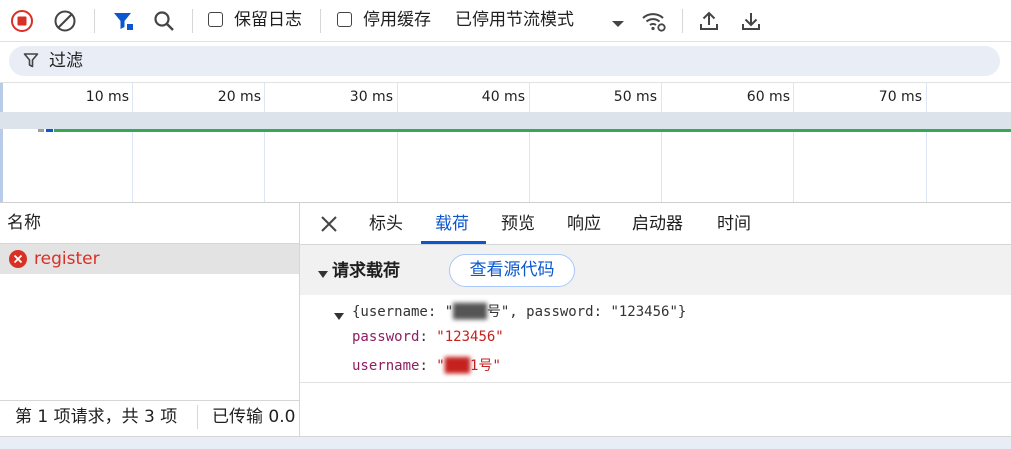 The width and height of the screenshot is (1011, 449). I want to click on import-har-icon, so click(709, 21).